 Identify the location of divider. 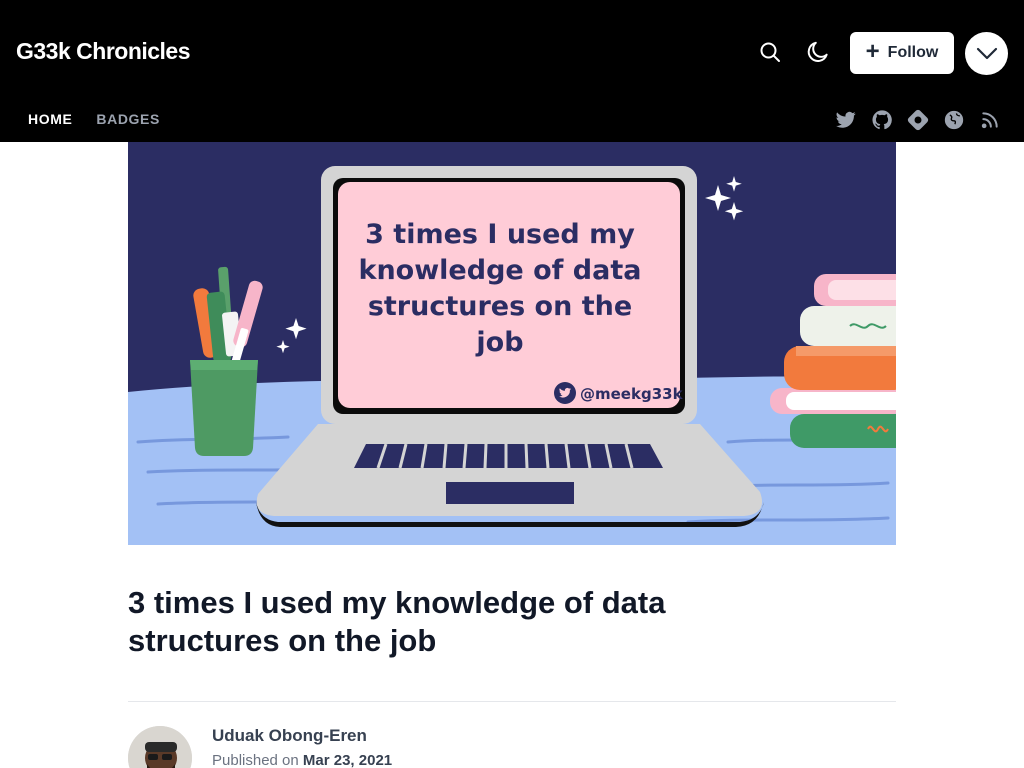
(512, 701).